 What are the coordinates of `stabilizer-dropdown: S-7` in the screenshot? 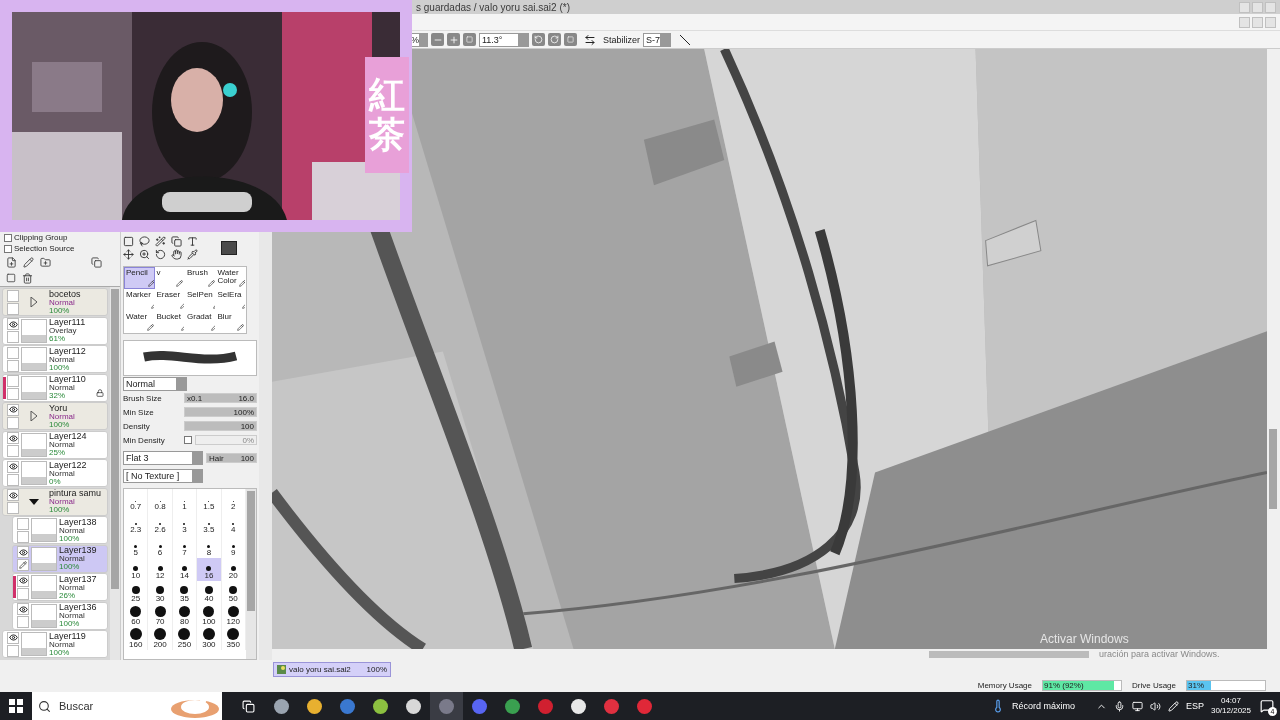 It's located at (657, 39).